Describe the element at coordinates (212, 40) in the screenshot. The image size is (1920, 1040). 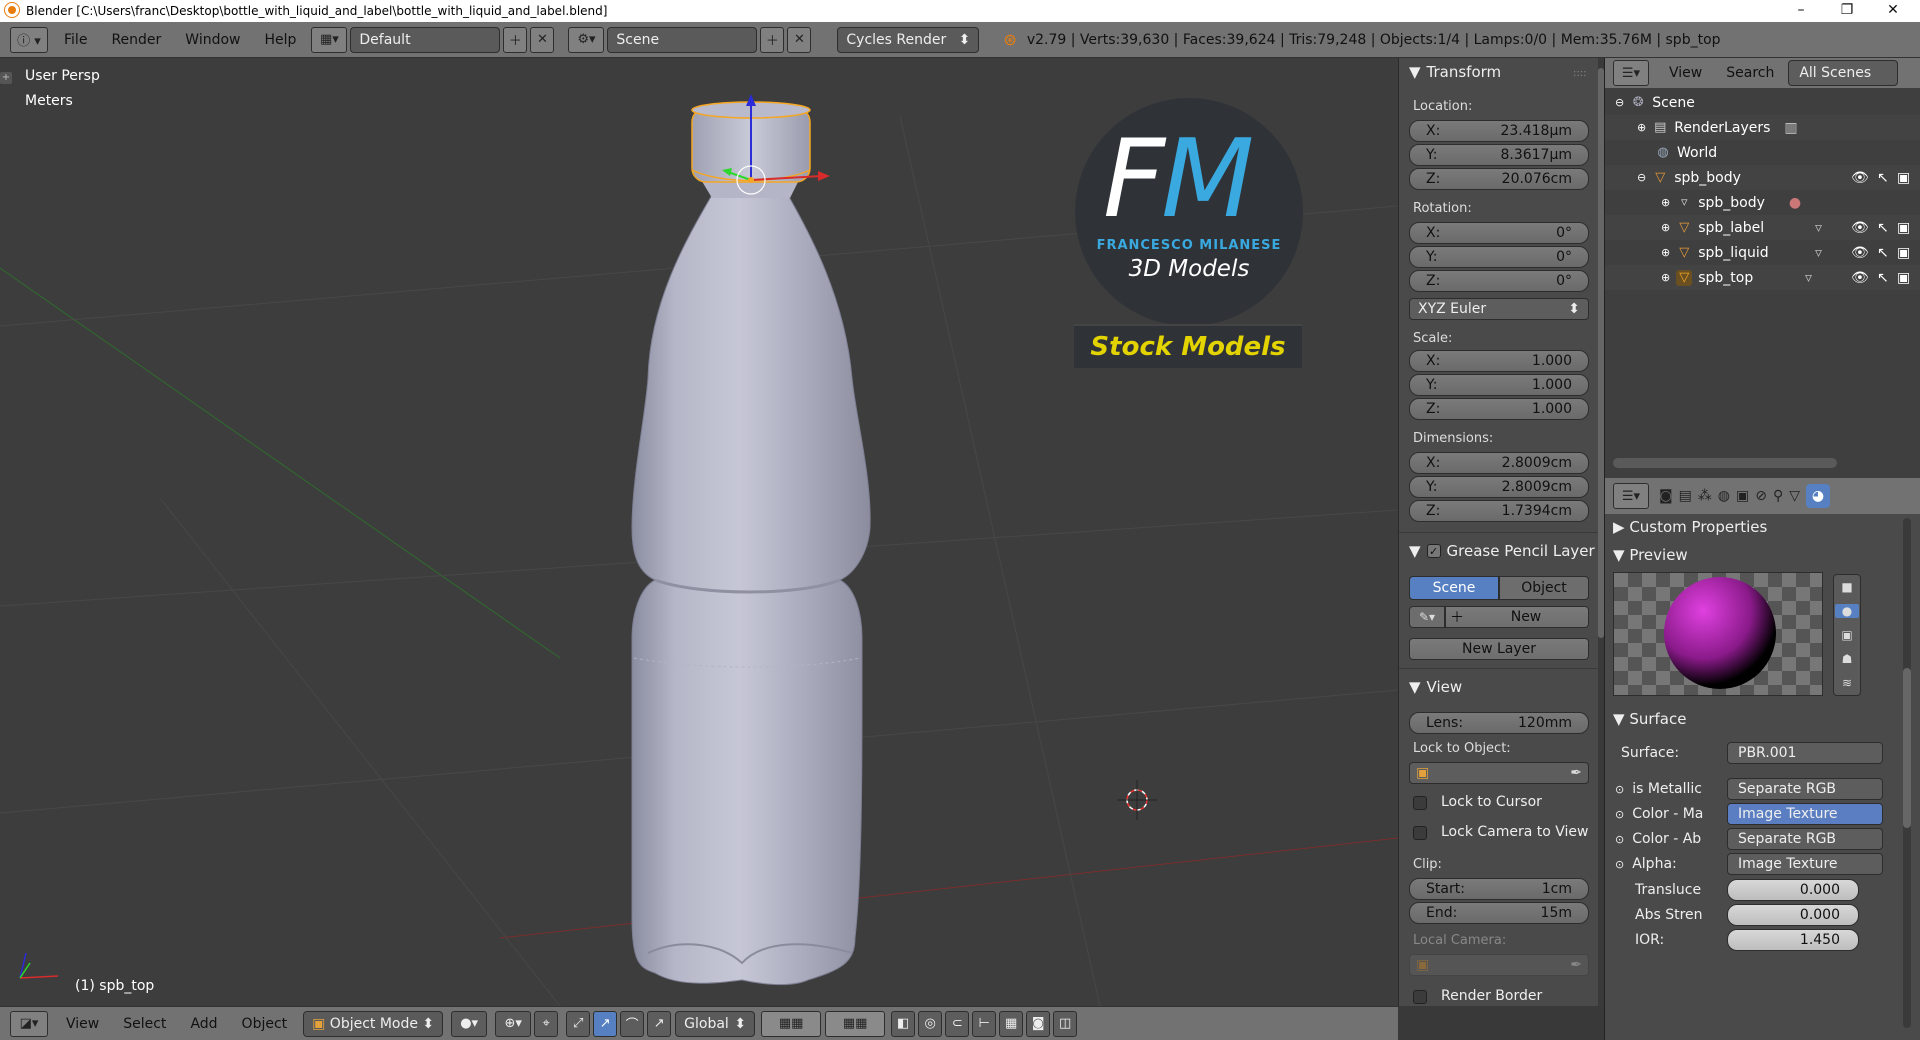
I see `menu-window: Window` at that location.